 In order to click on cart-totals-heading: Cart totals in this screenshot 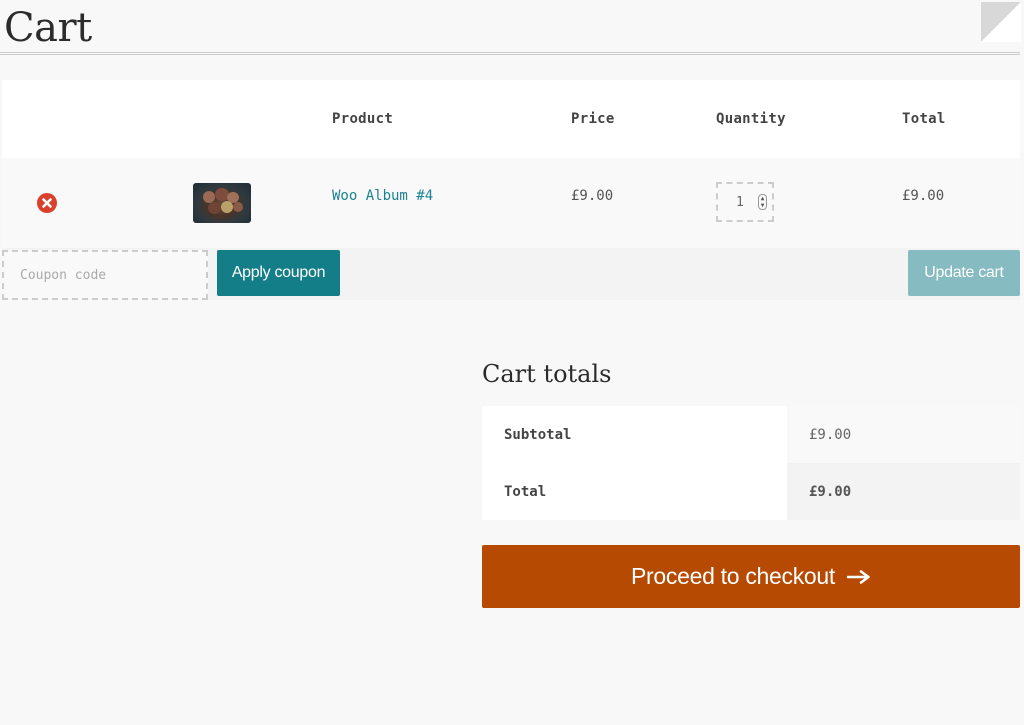, I will do `click(547, 374)`.